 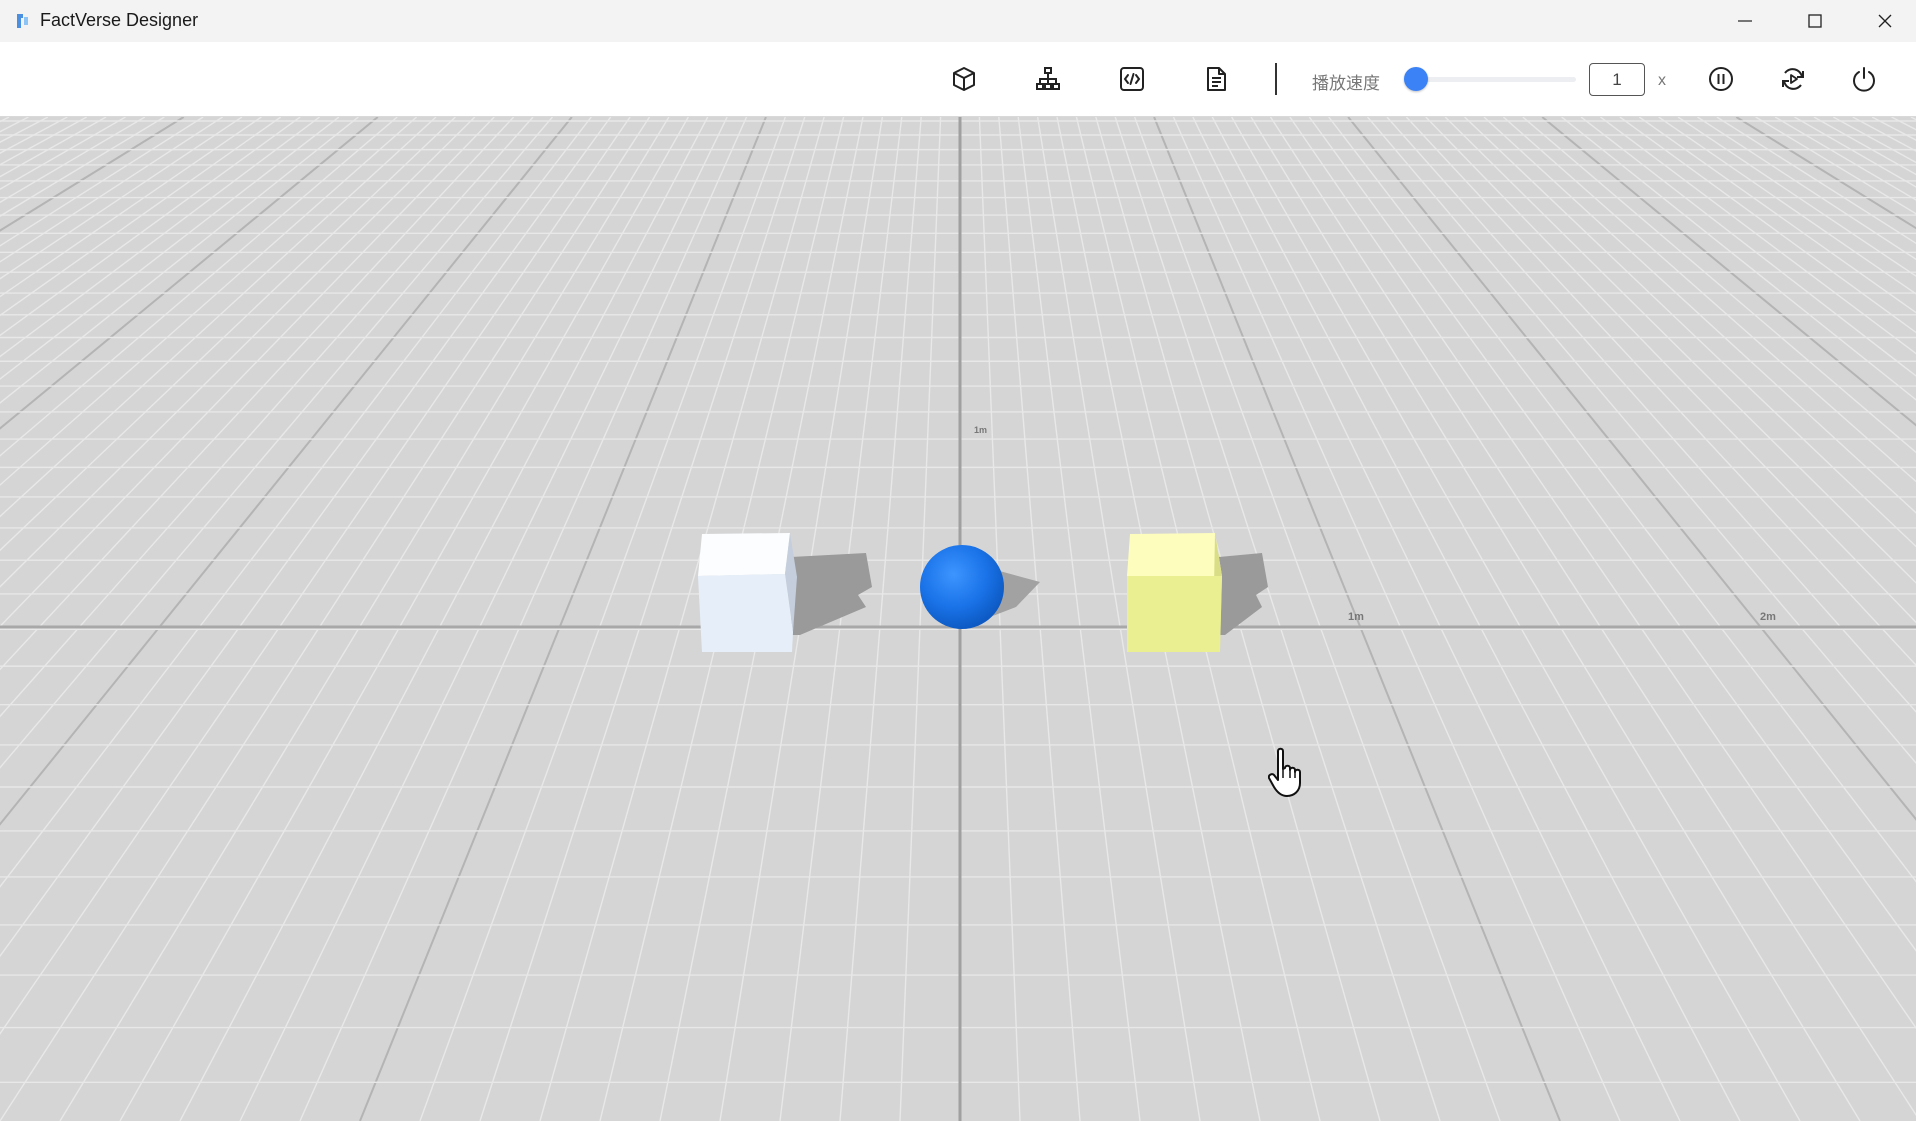 I want to click on hand-cursor-icon, so click(x=1284, y=772).